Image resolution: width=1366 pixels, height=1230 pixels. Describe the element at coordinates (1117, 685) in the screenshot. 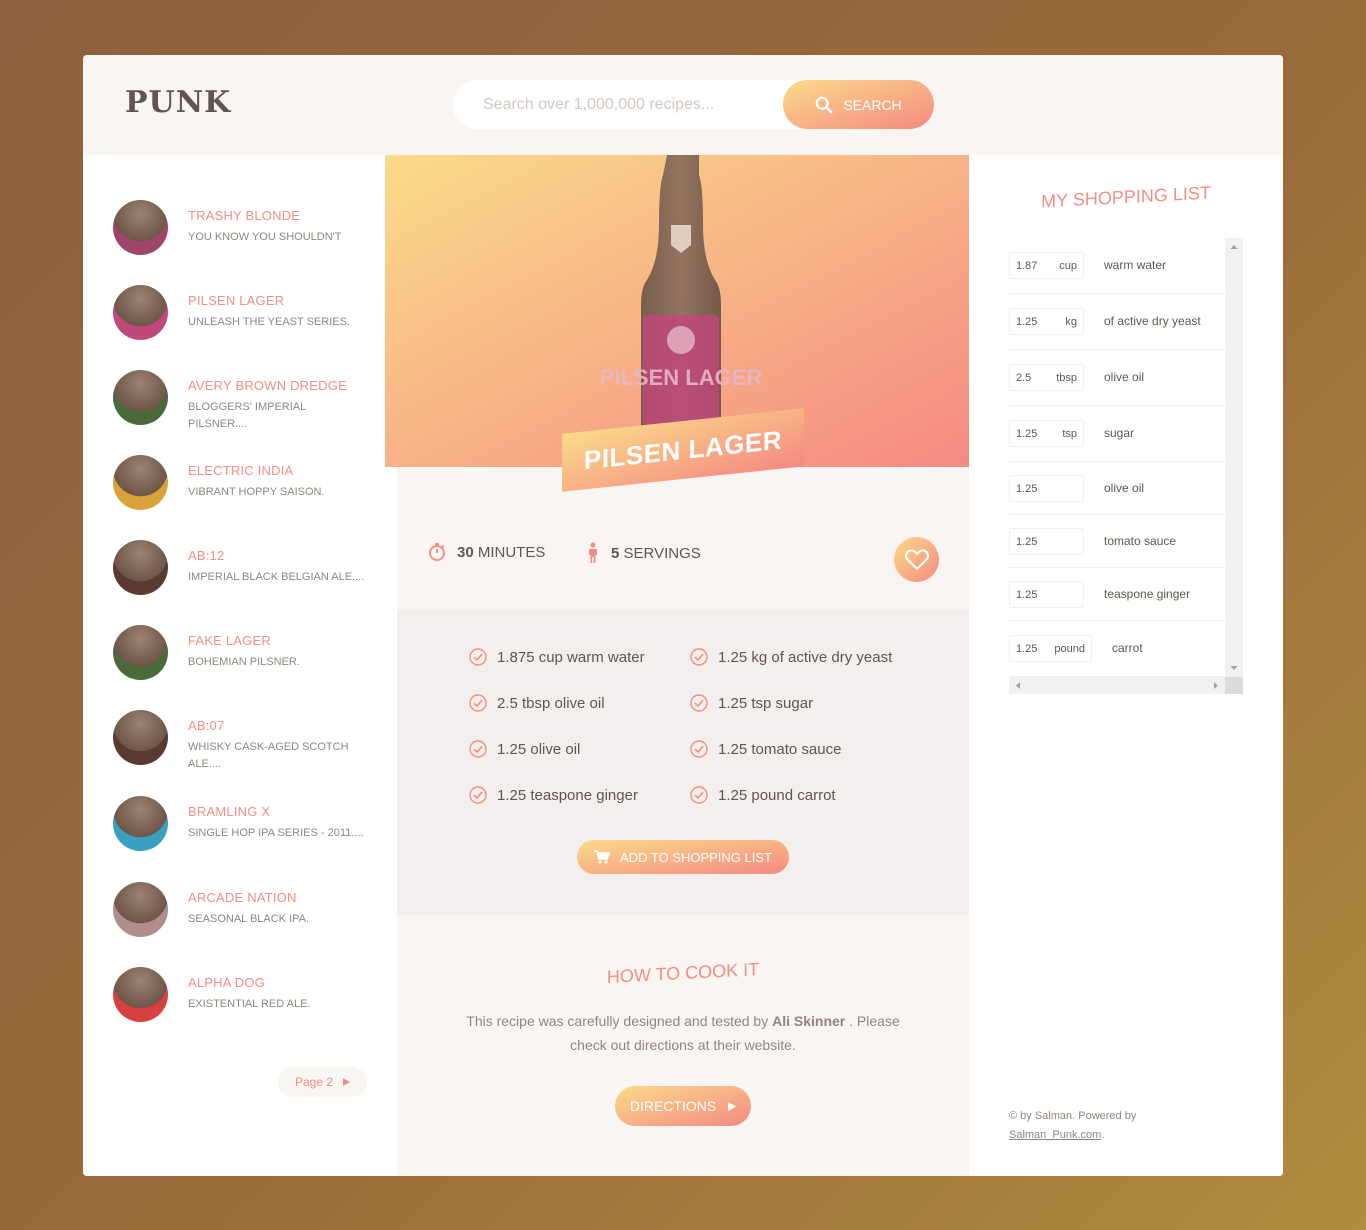

I see `horizontal-scrollbar` at that location.